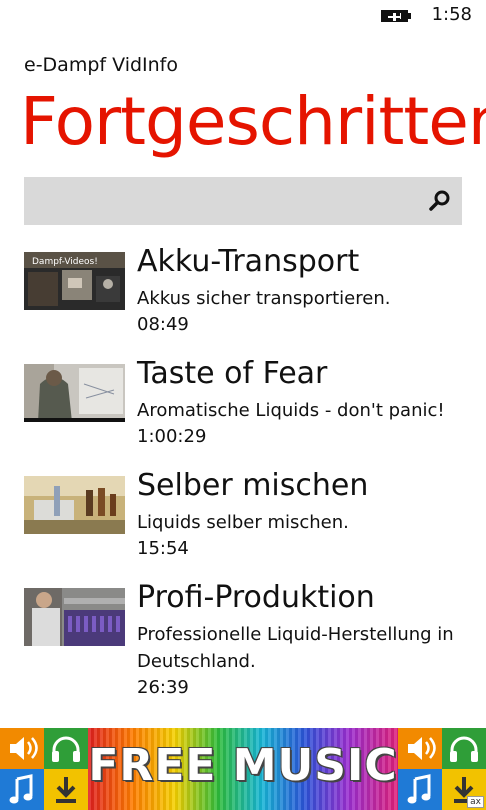  I want to click on ad-text: FREE MUSIC, so click(243, 765).